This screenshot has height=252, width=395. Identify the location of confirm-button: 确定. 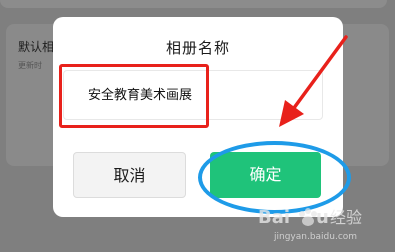
(265, 175).